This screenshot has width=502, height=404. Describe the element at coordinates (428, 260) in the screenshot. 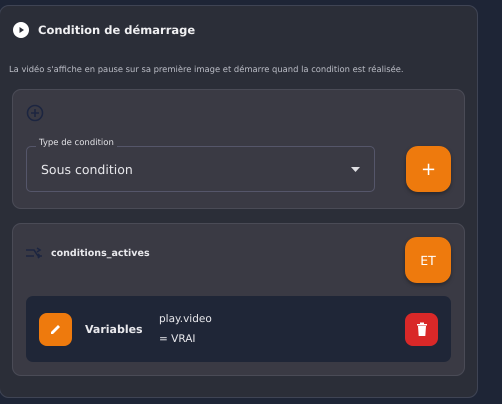

I see `operator-button: ET` at that location.